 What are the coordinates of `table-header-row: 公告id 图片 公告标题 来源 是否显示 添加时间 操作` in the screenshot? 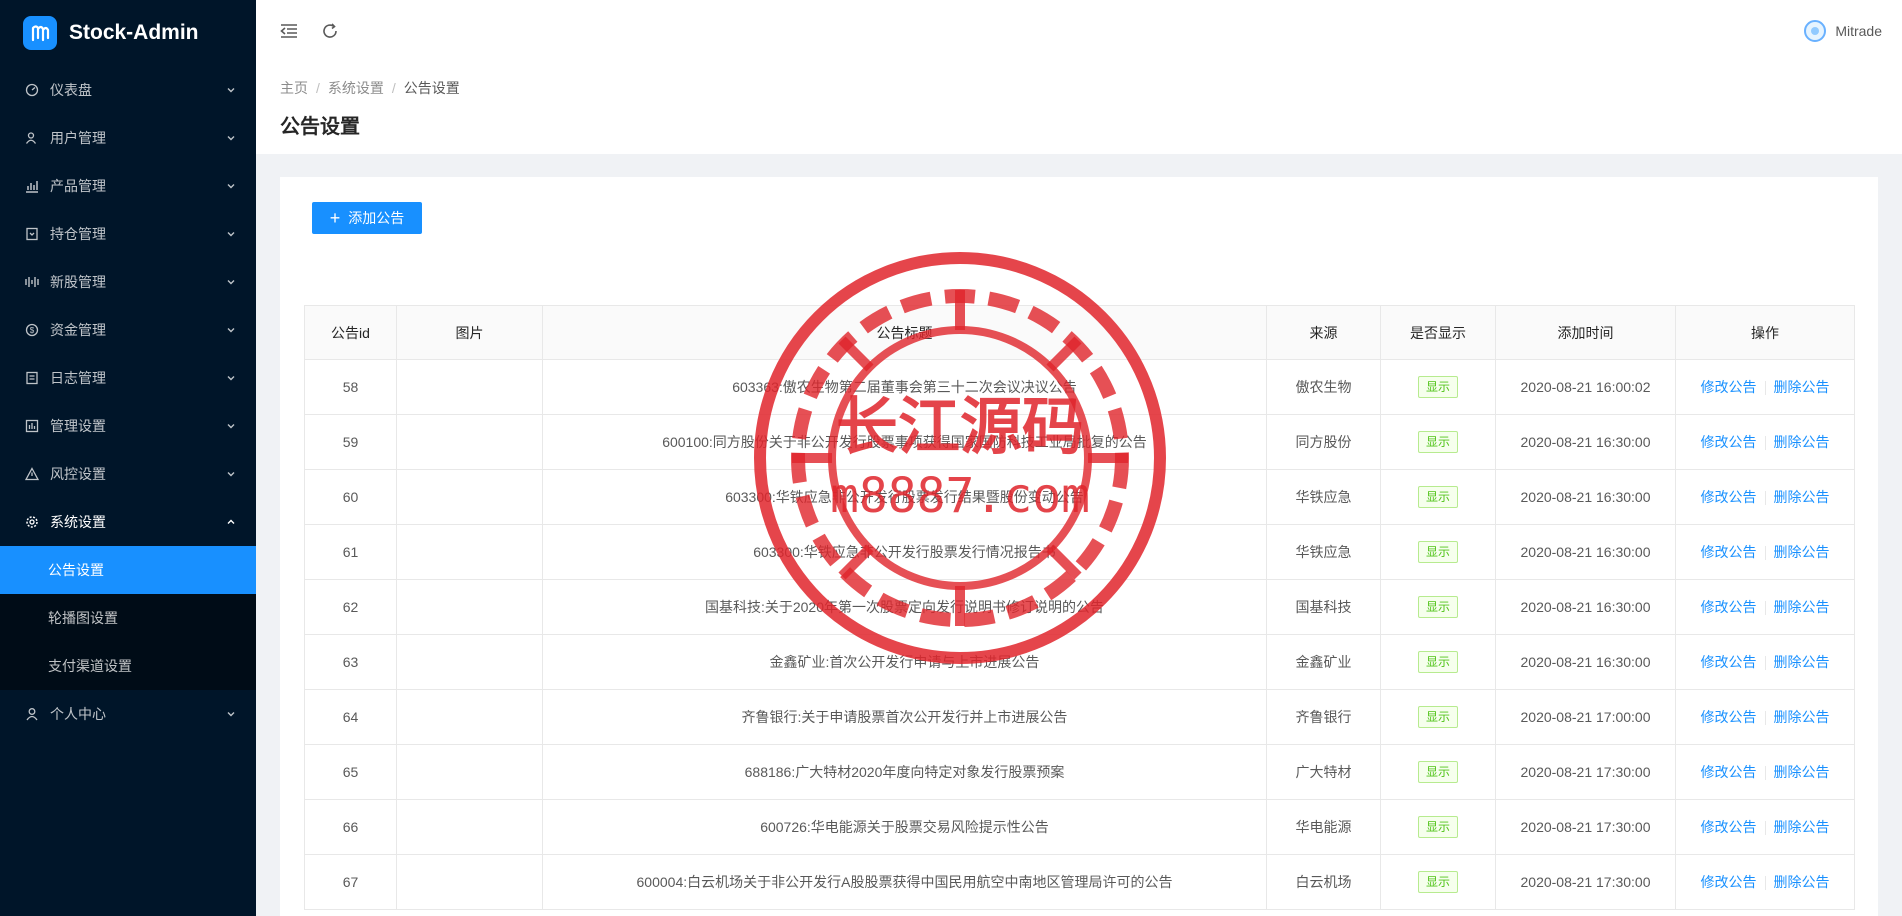 It's located at (1079, 332).